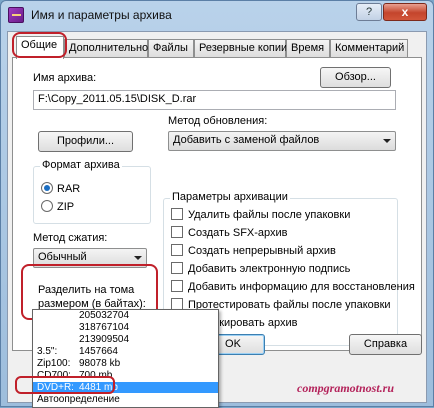 This screenshot has height=408, width=434. I want to click on help-button: Справка, so click(385, 344).